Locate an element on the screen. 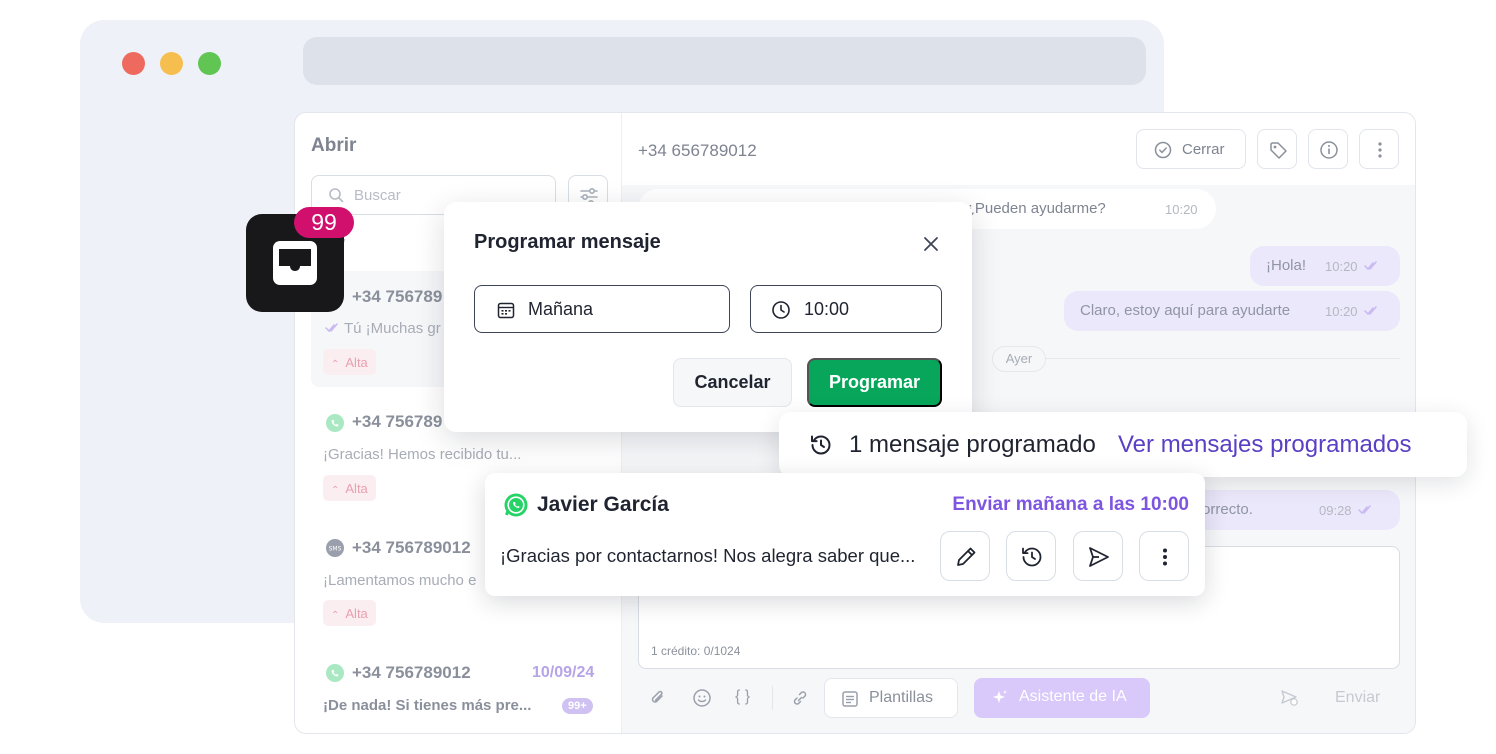 This screenshot has width=1496, height=754. close-conversation-button: Cerrar is located at coordinates (1191, 149).